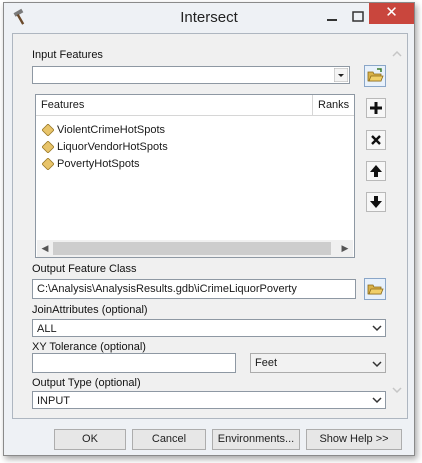 Image resolution: width=422 pixels, height=463 pixels. I want to click on output-feature-class-browse-button, so click(375, 289).